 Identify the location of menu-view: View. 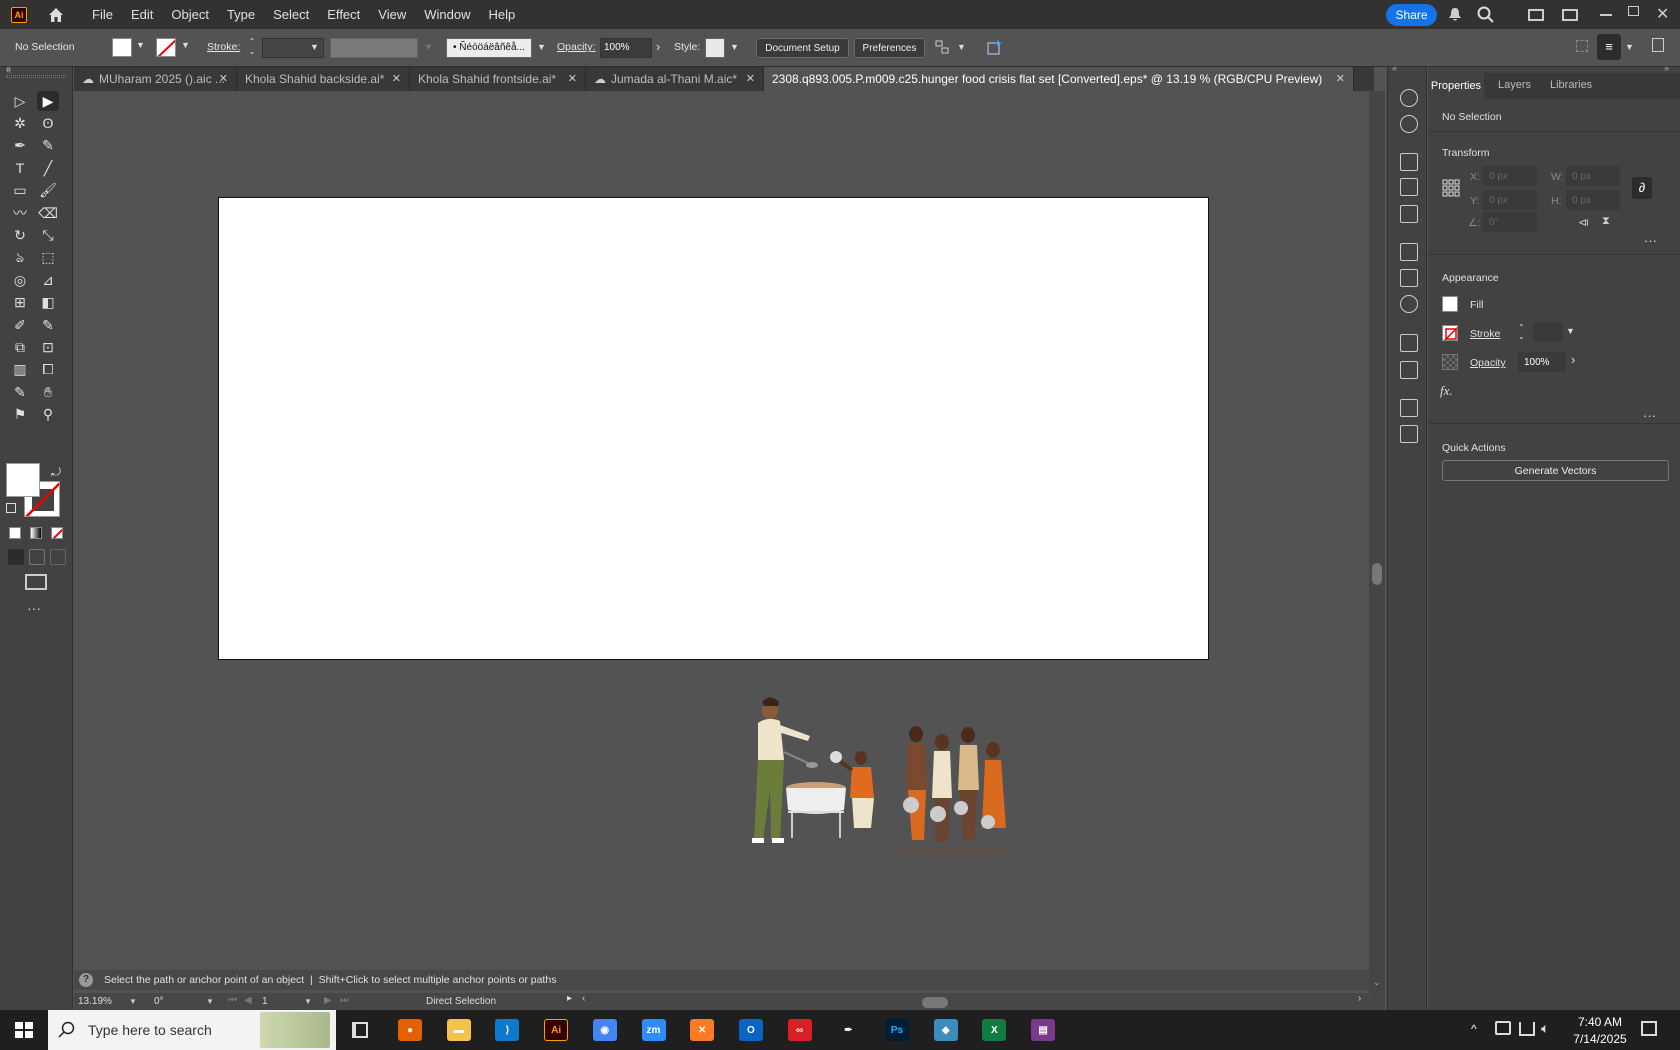
(392, 14).